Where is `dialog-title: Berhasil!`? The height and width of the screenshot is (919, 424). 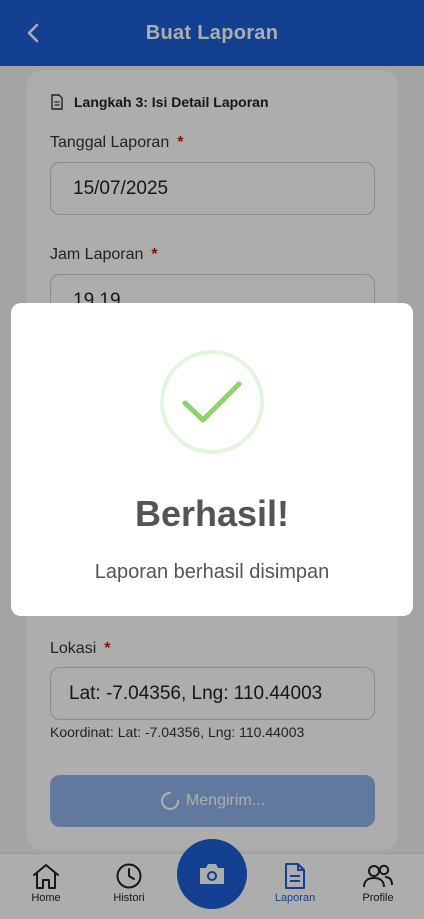
dialog-title: Berhasil! is located at coordinates (212, 513).